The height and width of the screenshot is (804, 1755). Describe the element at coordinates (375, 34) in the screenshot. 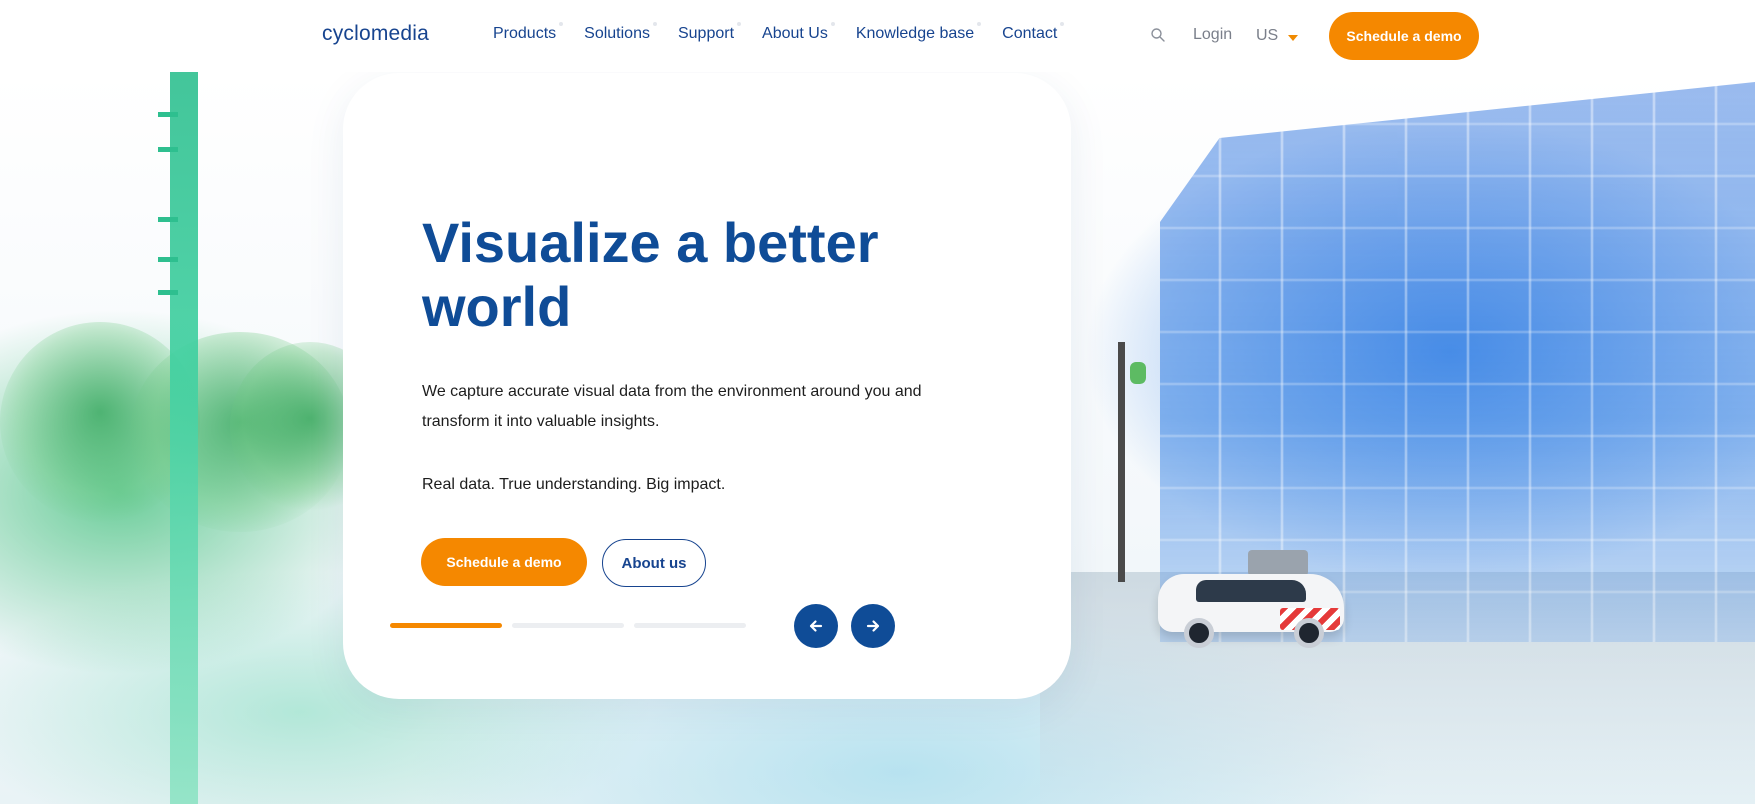

I see `cyclomedia-logo: cyclomedia` at that location.